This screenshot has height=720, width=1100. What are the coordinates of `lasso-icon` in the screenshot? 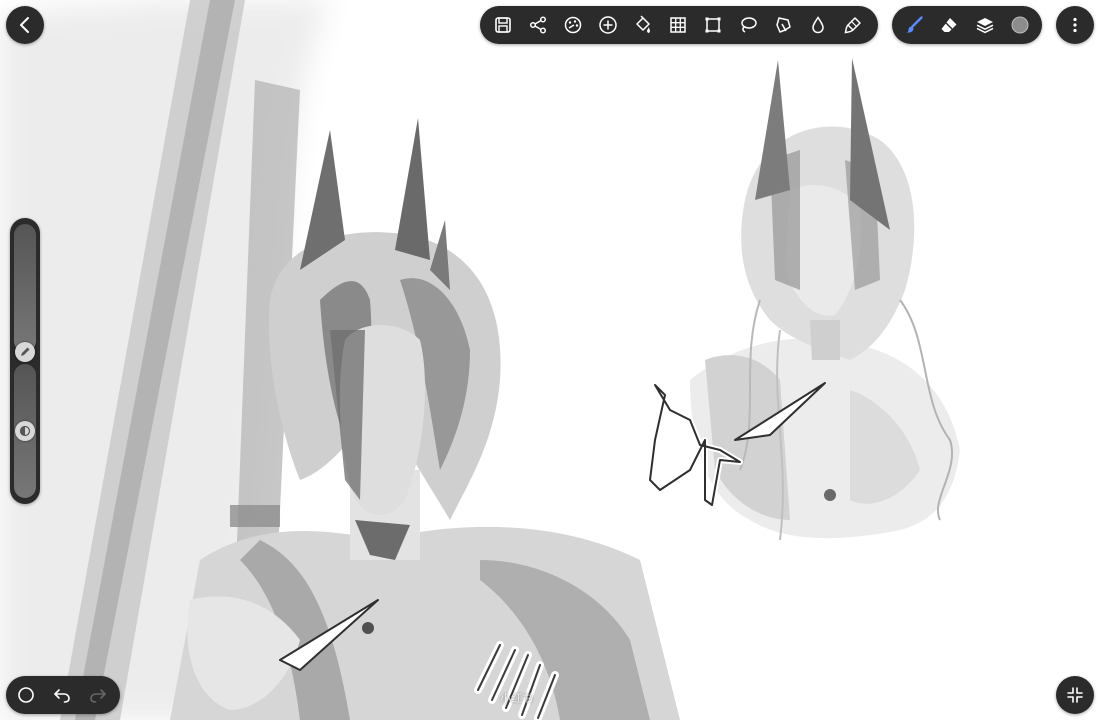 It's located at (748, 25).